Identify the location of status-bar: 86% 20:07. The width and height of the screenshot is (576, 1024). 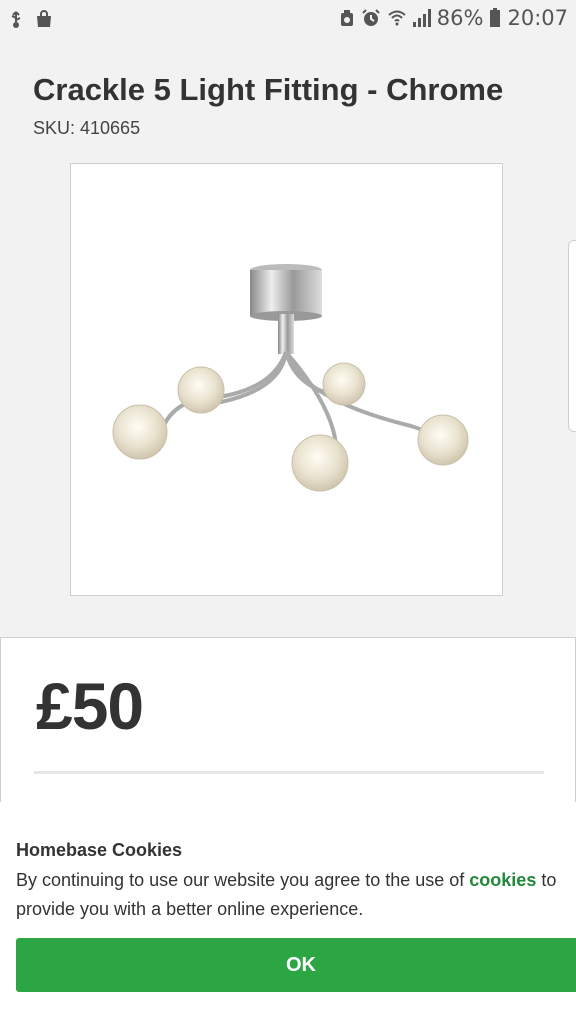
(288, 19).